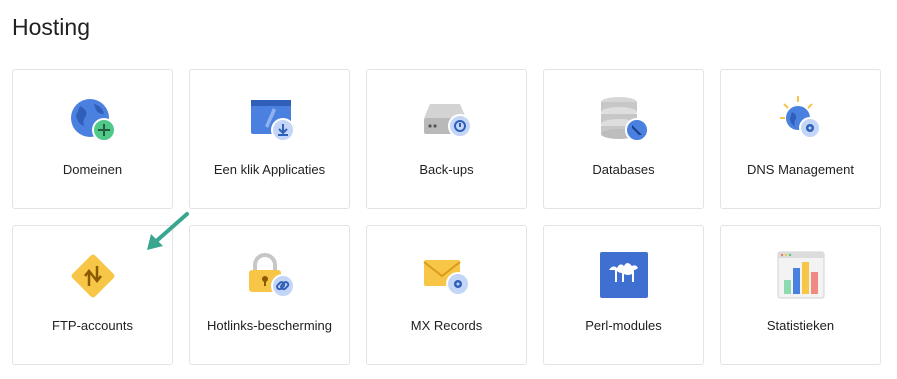  I want to click on tile-label: DNS Management, so click(800, 169).